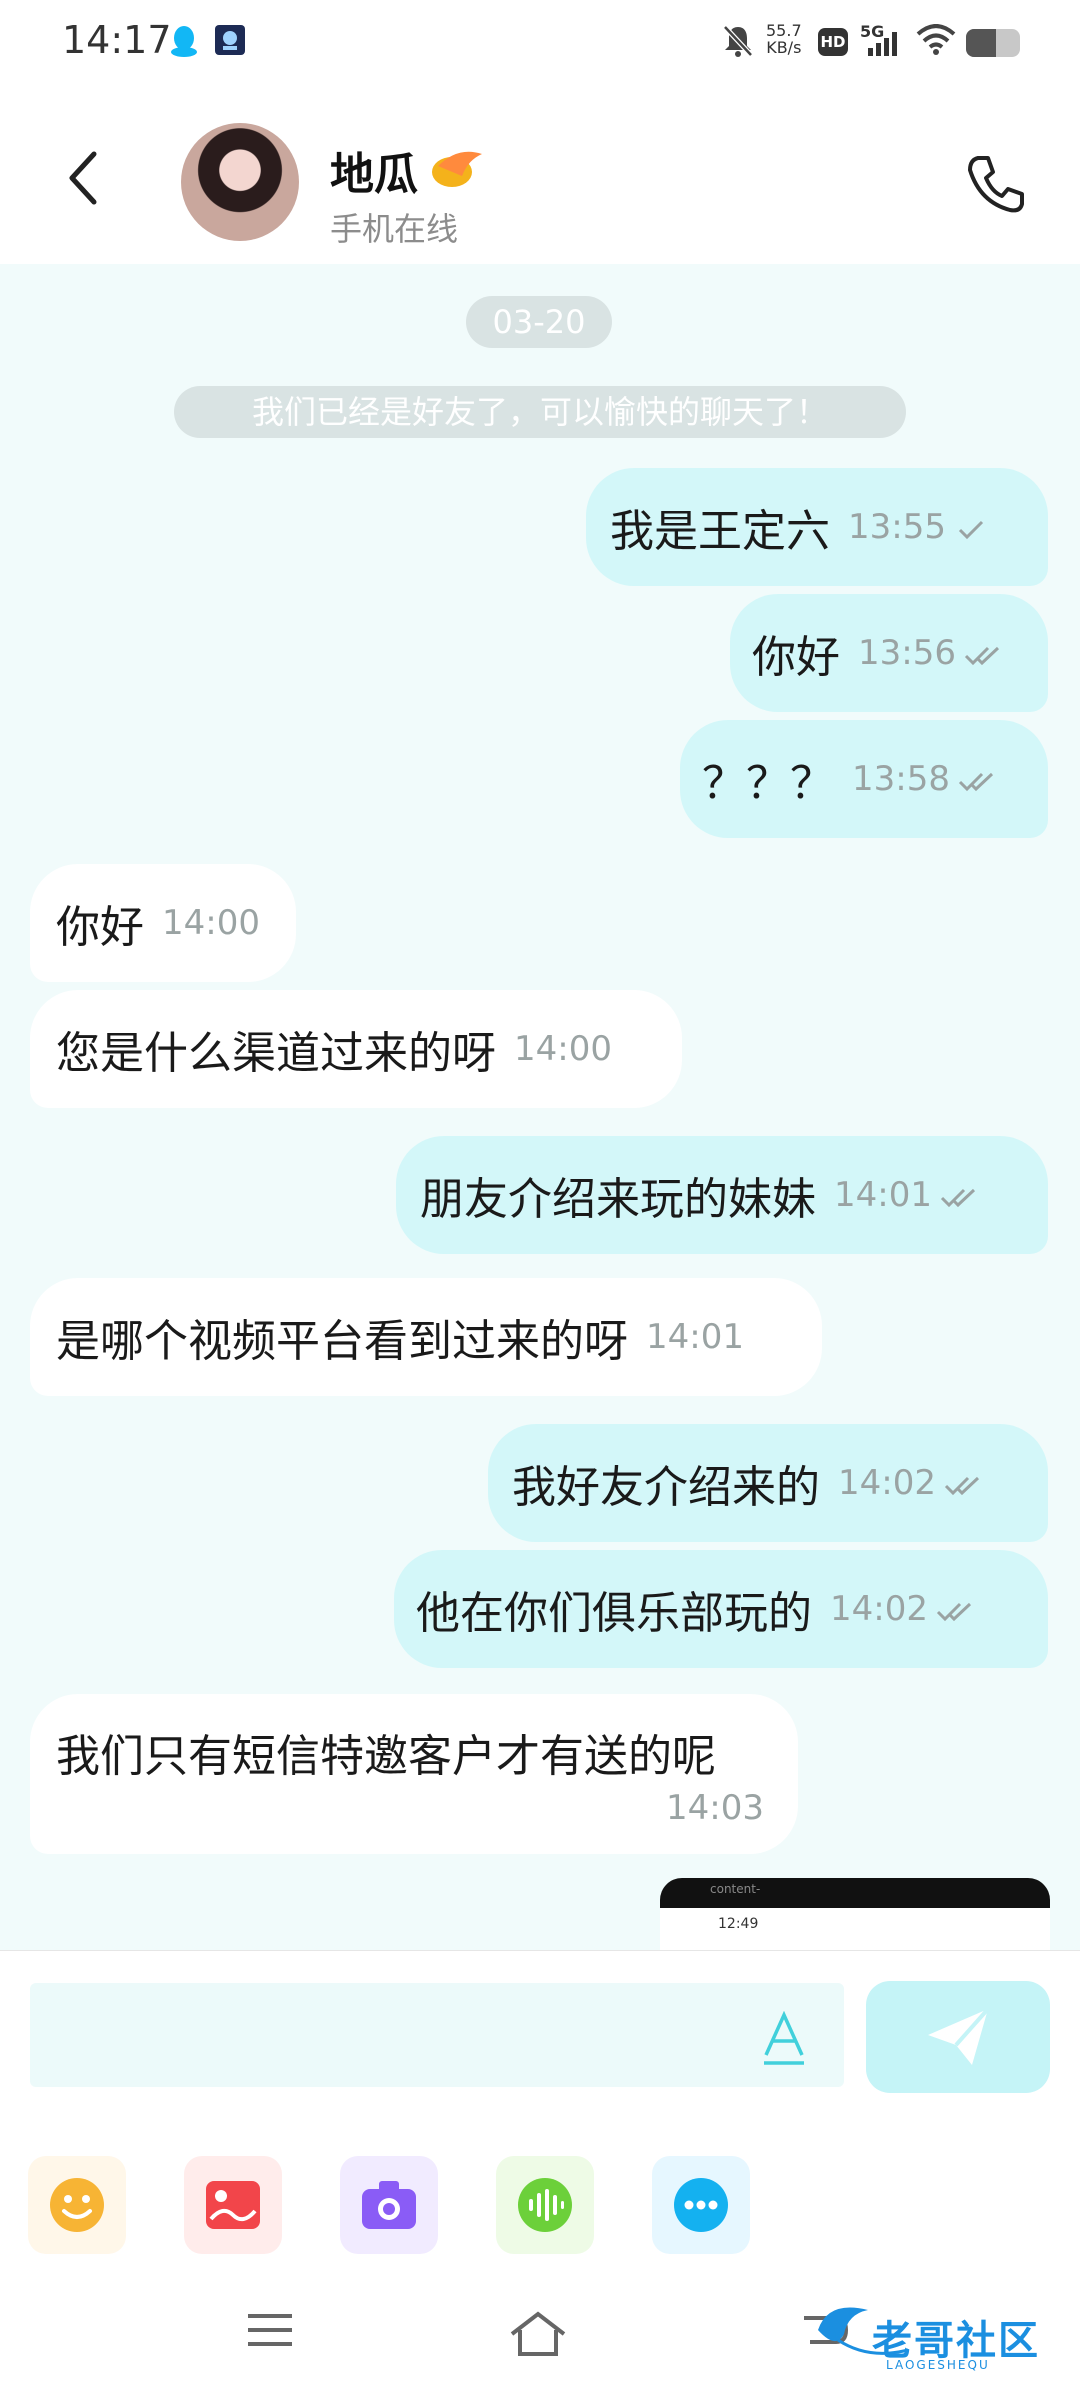 This screenshot has width=1080, height=2408. I want to click on message-outgoing: ？？？ 13:58, so click(864, 779).